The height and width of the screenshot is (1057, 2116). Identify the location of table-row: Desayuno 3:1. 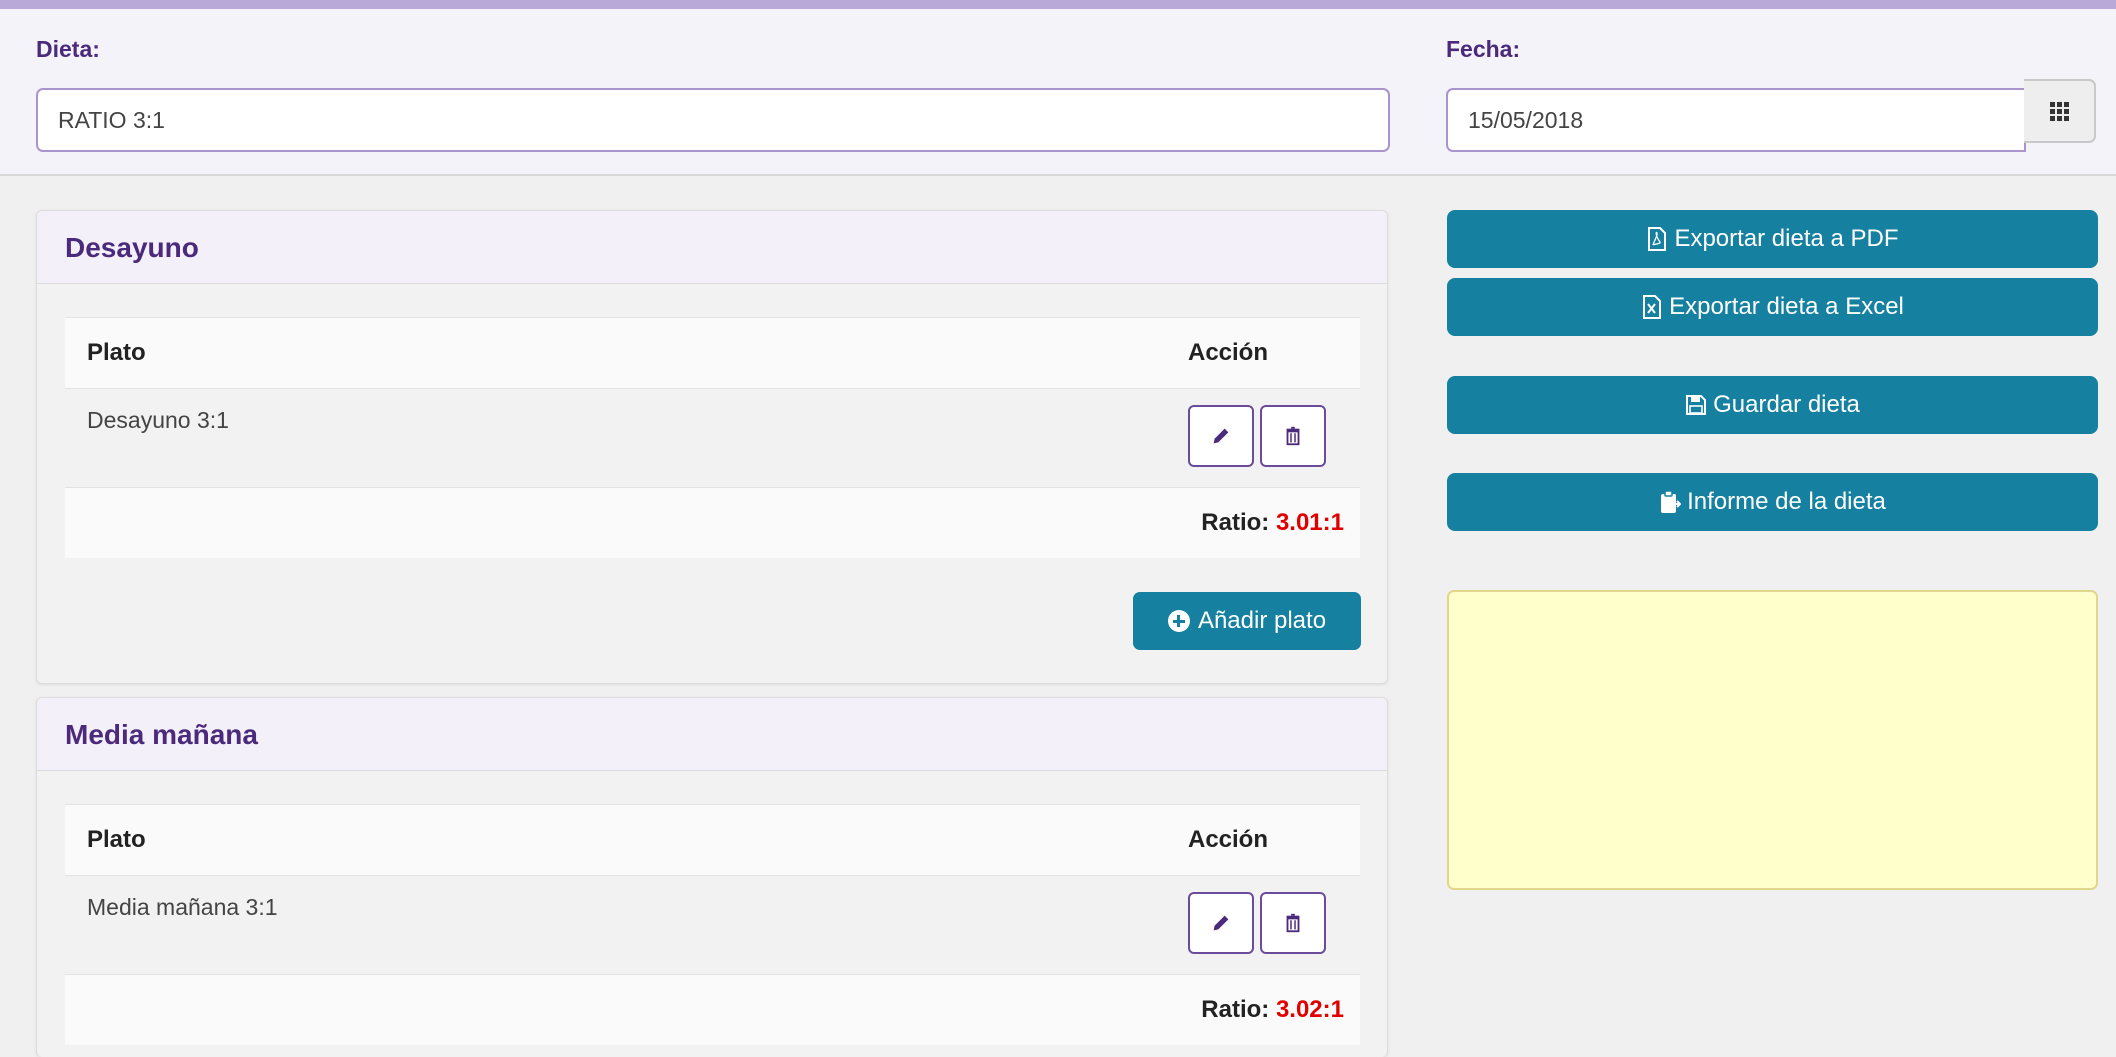
(712, 438).